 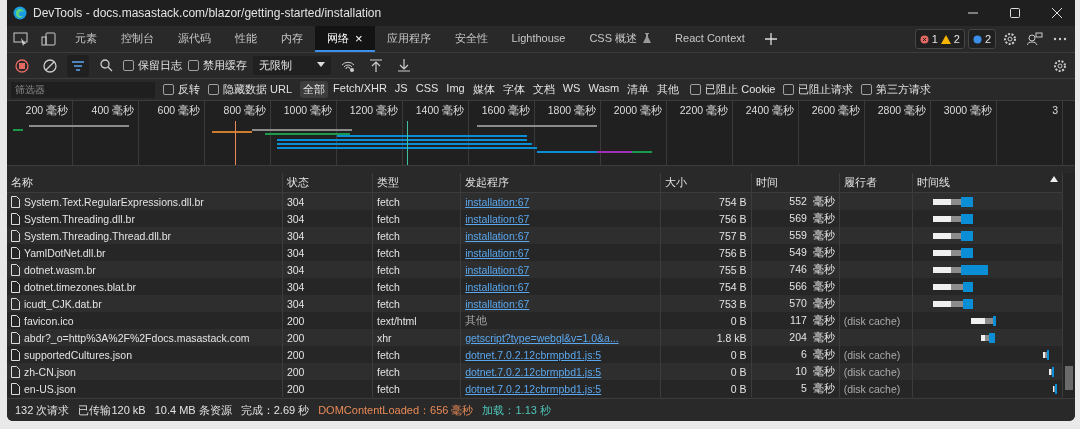 I want to click on maximize-icon, so click(x=1015, y=13).